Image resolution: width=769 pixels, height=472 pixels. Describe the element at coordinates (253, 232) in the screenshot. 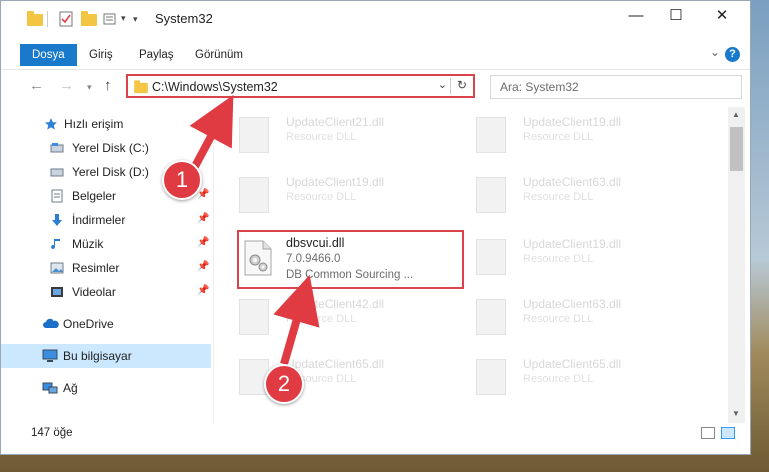

I see `annotation-arrows` at that location.